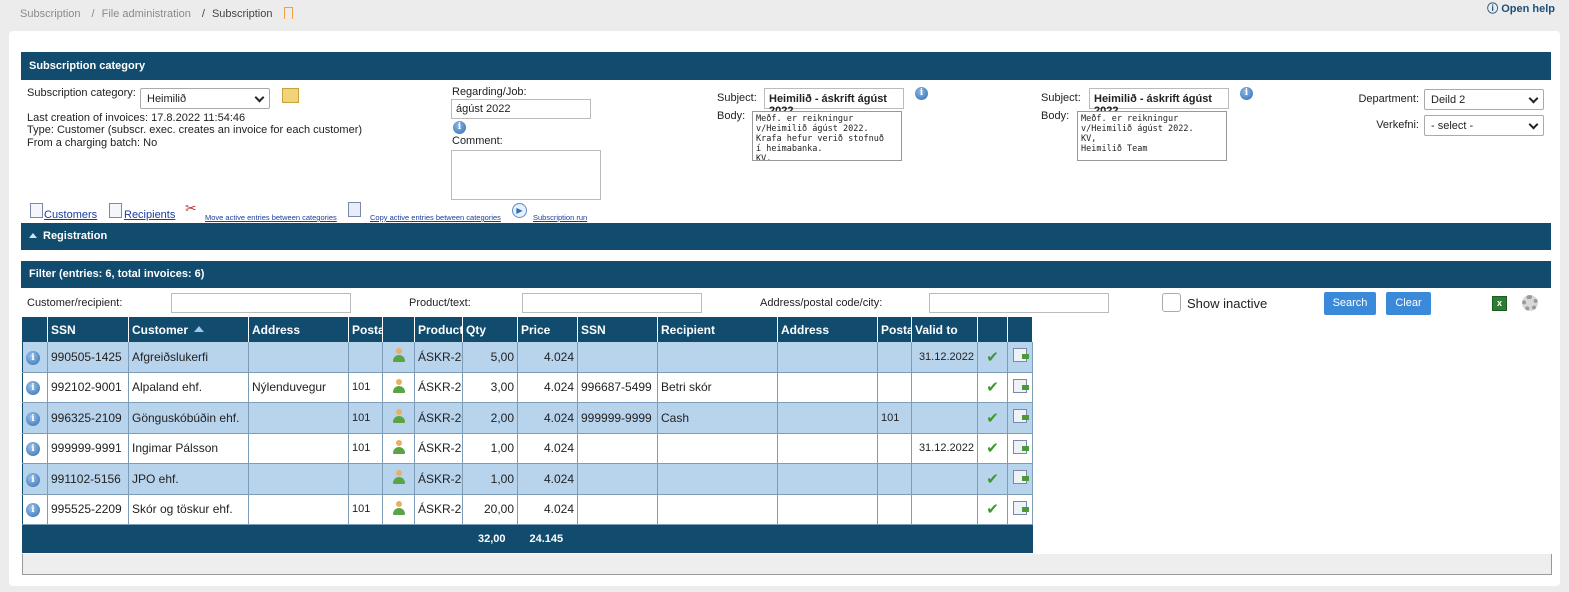  I want to click on show-inactive-label: Show inactive, so click(1227, 303).